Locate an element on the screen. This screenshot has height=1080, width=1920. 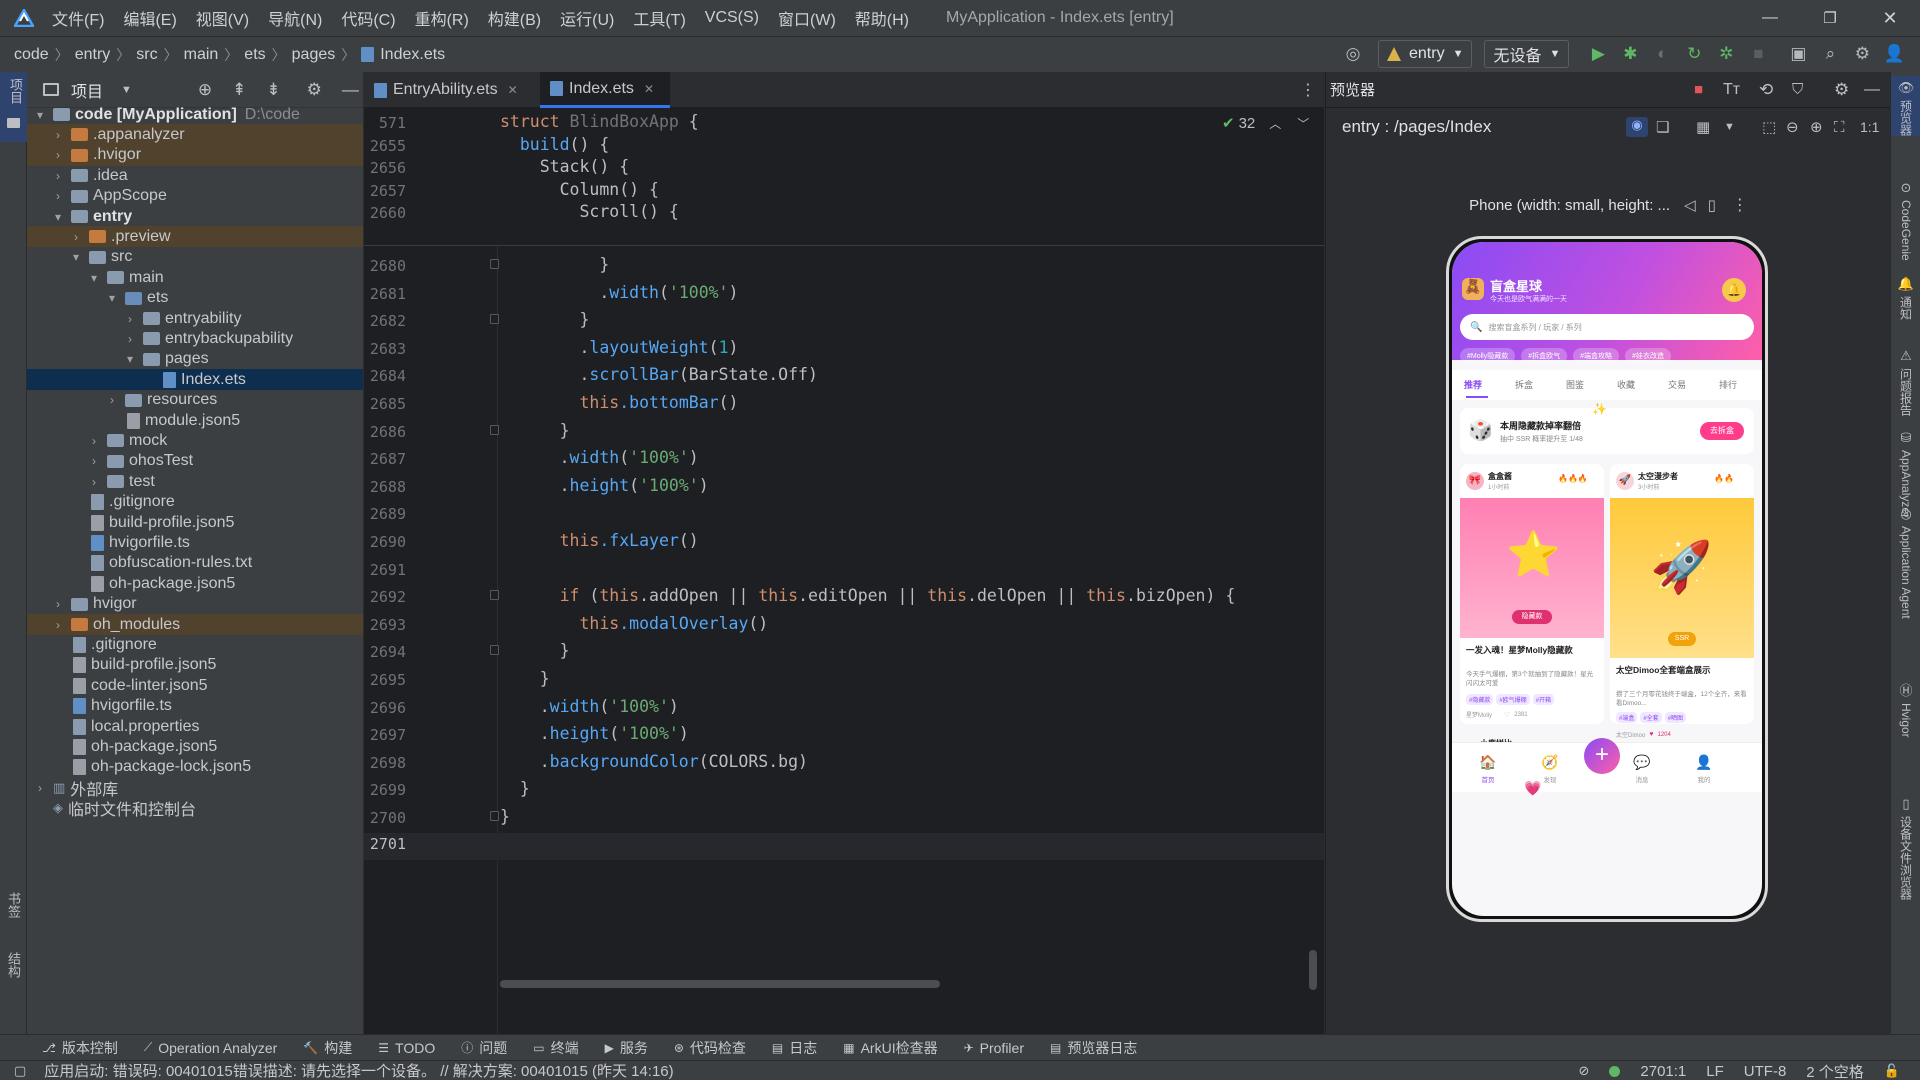
right-tool-button: ⊙ CodeGenie is located at coordinates (1905, 218).